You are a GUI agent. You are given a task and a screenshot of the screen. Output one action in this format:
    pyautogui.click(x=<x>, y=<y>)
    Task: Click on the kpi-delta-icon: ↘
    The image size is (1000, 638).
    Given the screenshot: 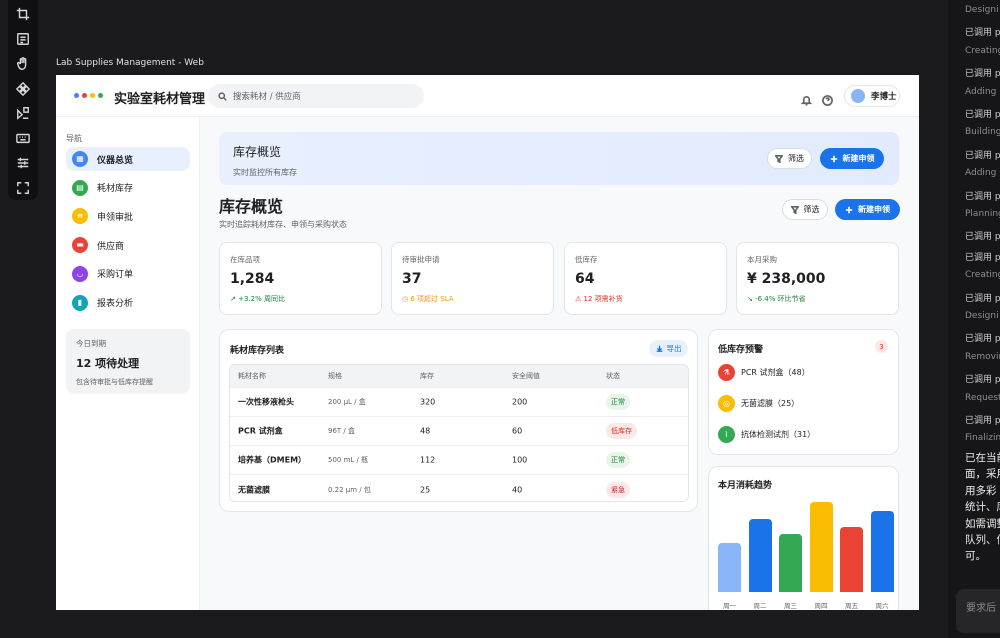 What is the action you would take?
    pyautogui.click(x=751, y=299)
    